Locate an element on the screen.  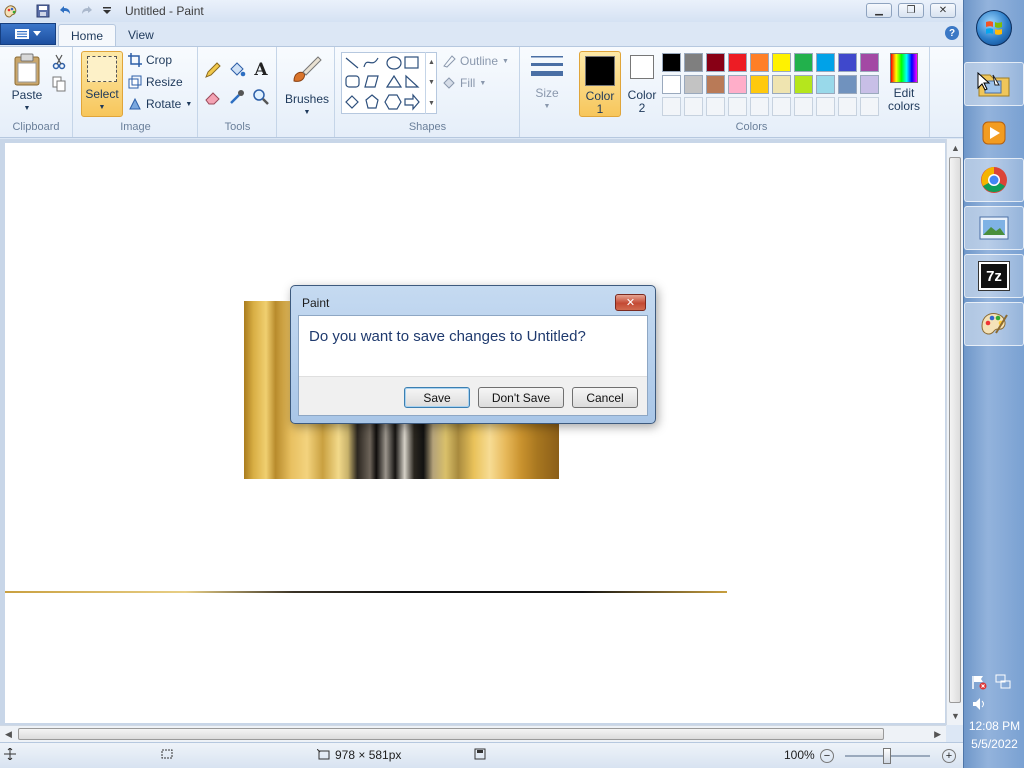
dialog-message: Do you want to save changes to Untitled? is located at coordinates (447, 336).